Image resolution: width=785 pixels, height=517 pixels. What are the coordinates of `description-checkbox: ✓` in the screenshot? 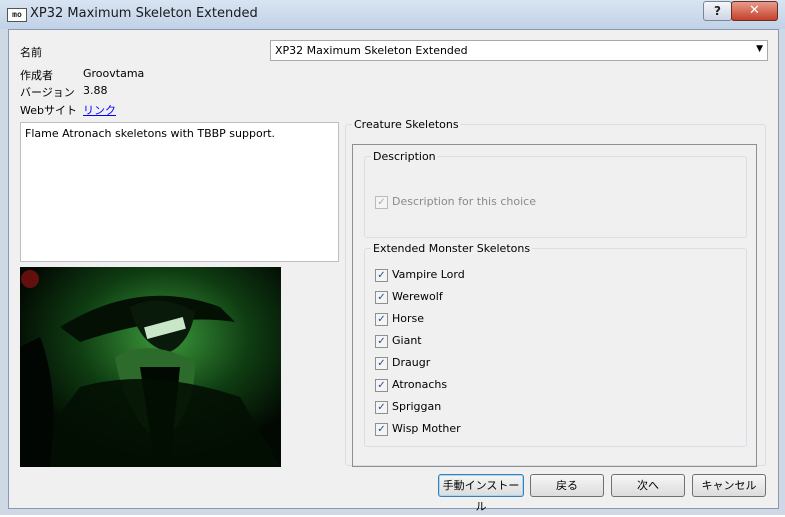 It's located at (381, 202).